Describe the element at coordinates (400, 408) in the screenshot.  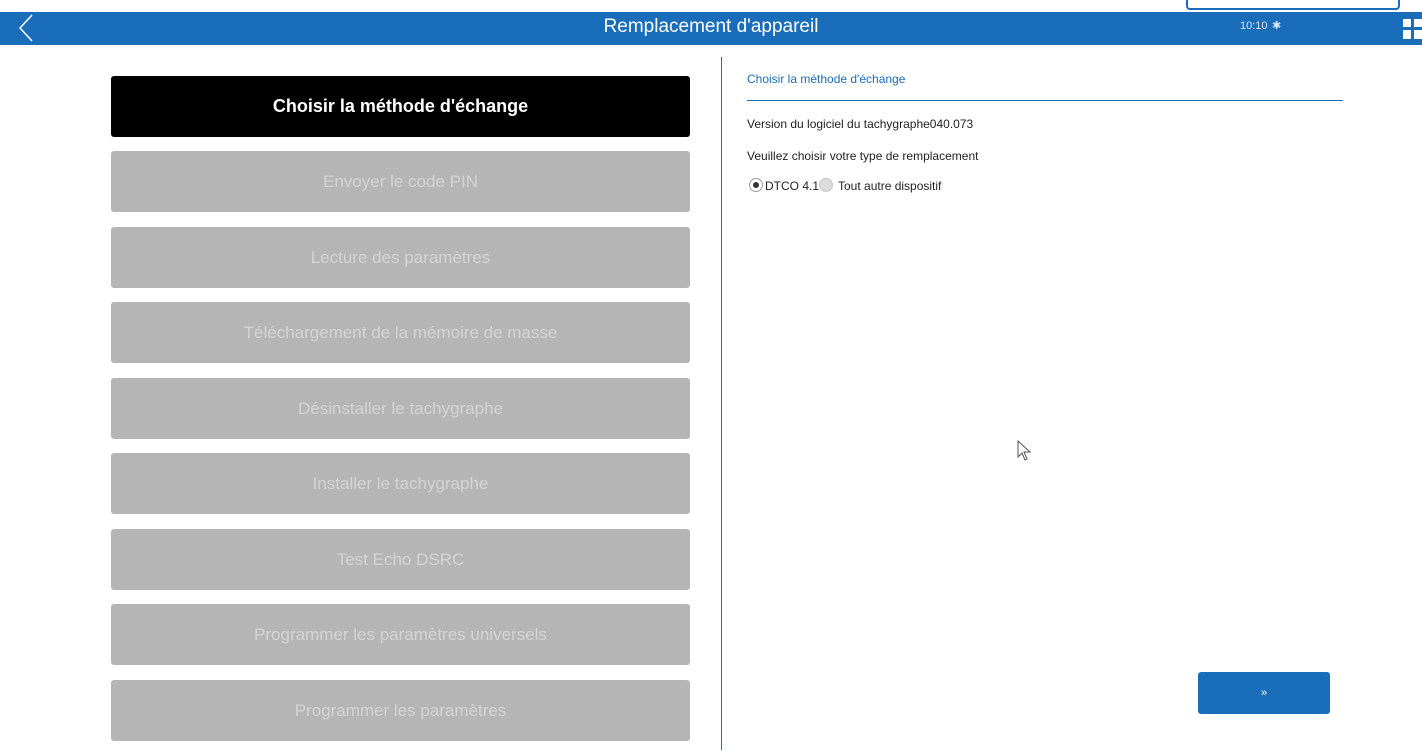
I see `menu-item-desinstaller: Désinstaller le tachygraphe` at that location.